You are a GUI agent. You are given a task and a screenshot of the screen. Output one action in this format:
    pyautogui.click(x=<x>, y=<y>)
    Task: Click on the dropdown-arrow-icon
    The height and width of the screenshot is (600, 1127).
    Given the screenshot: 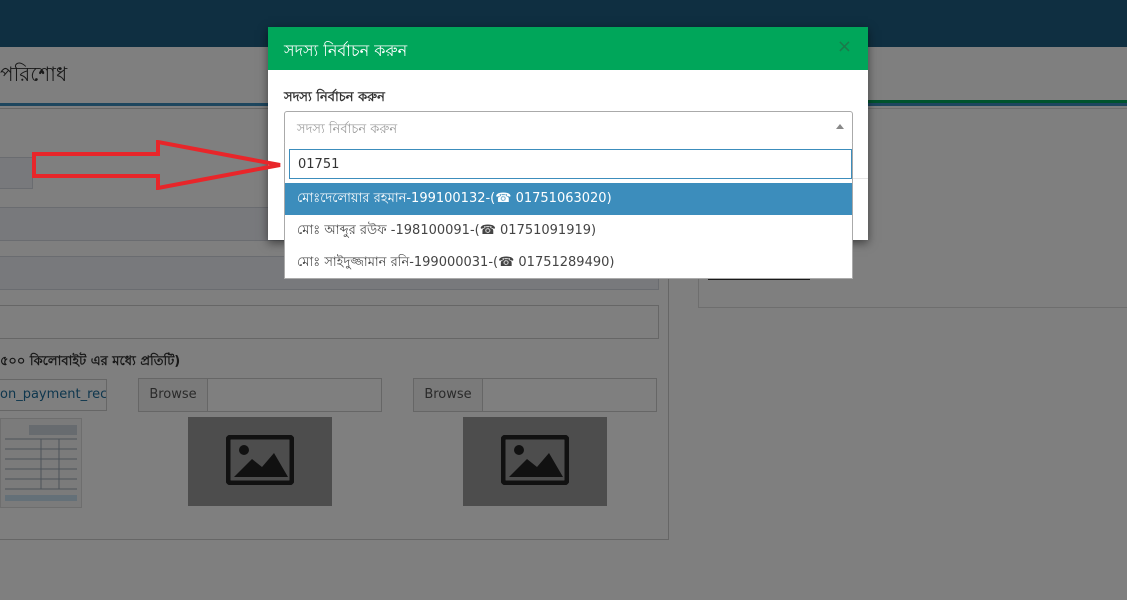 What is the action you would take?
    pyautogui.click(x=840, y=126)
    